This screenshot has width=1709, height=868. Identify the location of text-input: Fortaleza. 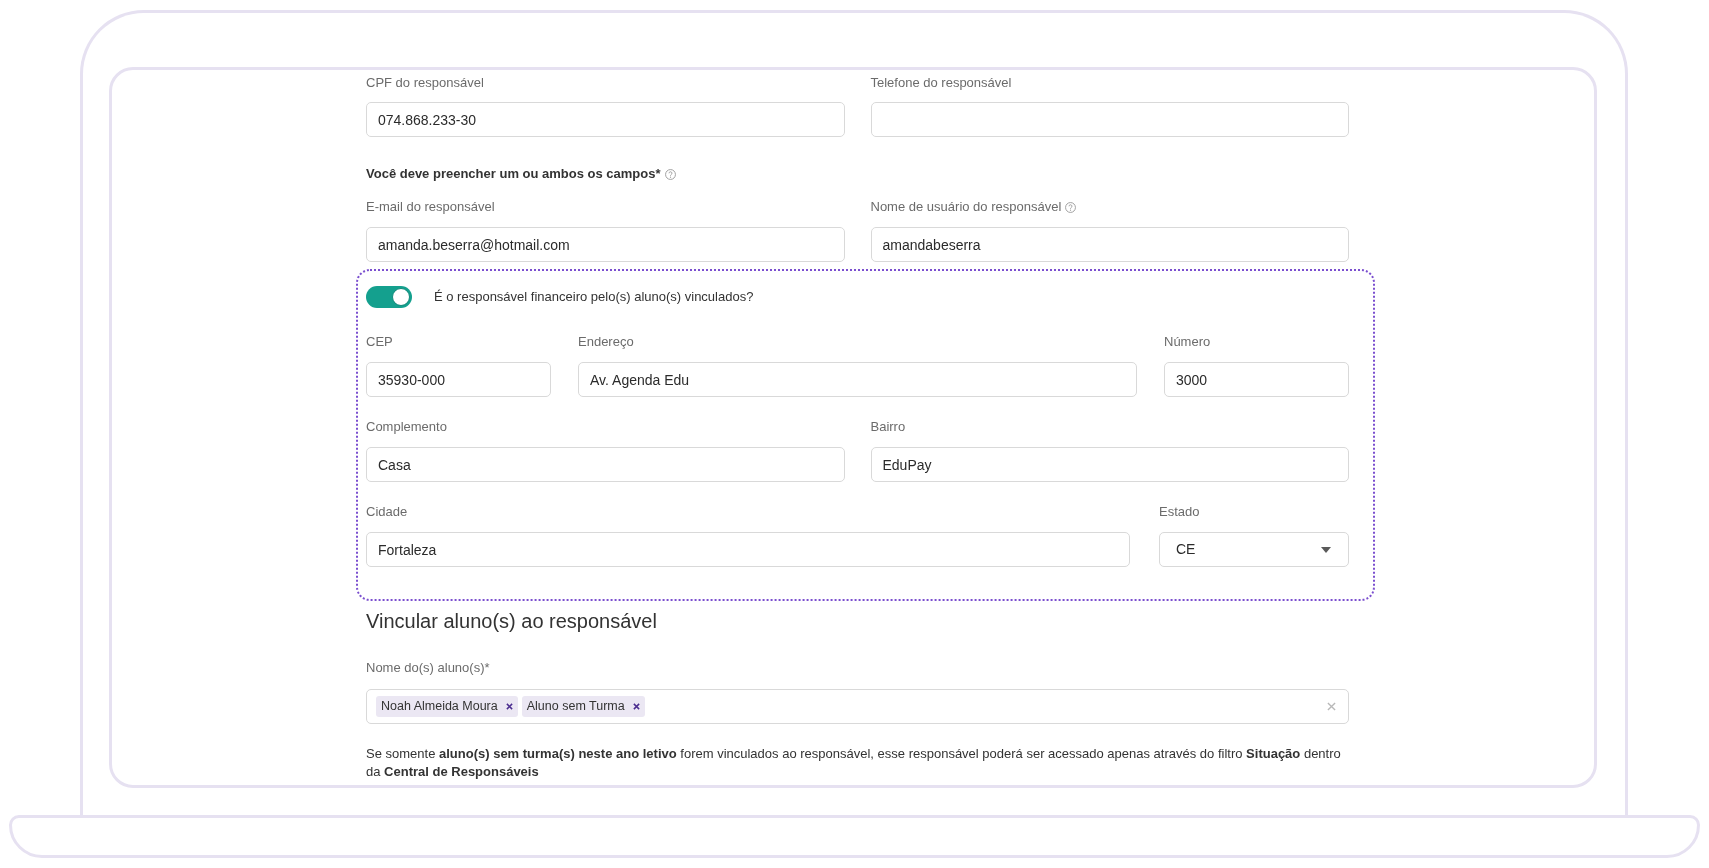
(748, 549).